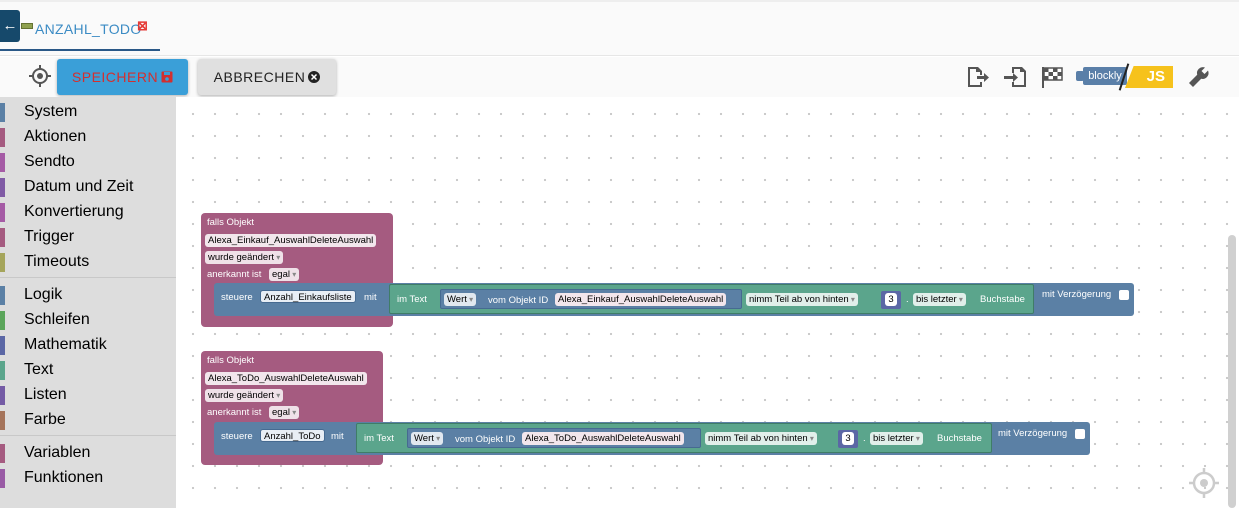 The width and height of the screenshot is (1239, 508). Describe the element at coordinates (88, 237) in the screenshot. I see `category-trigger: Trigger` at that location.